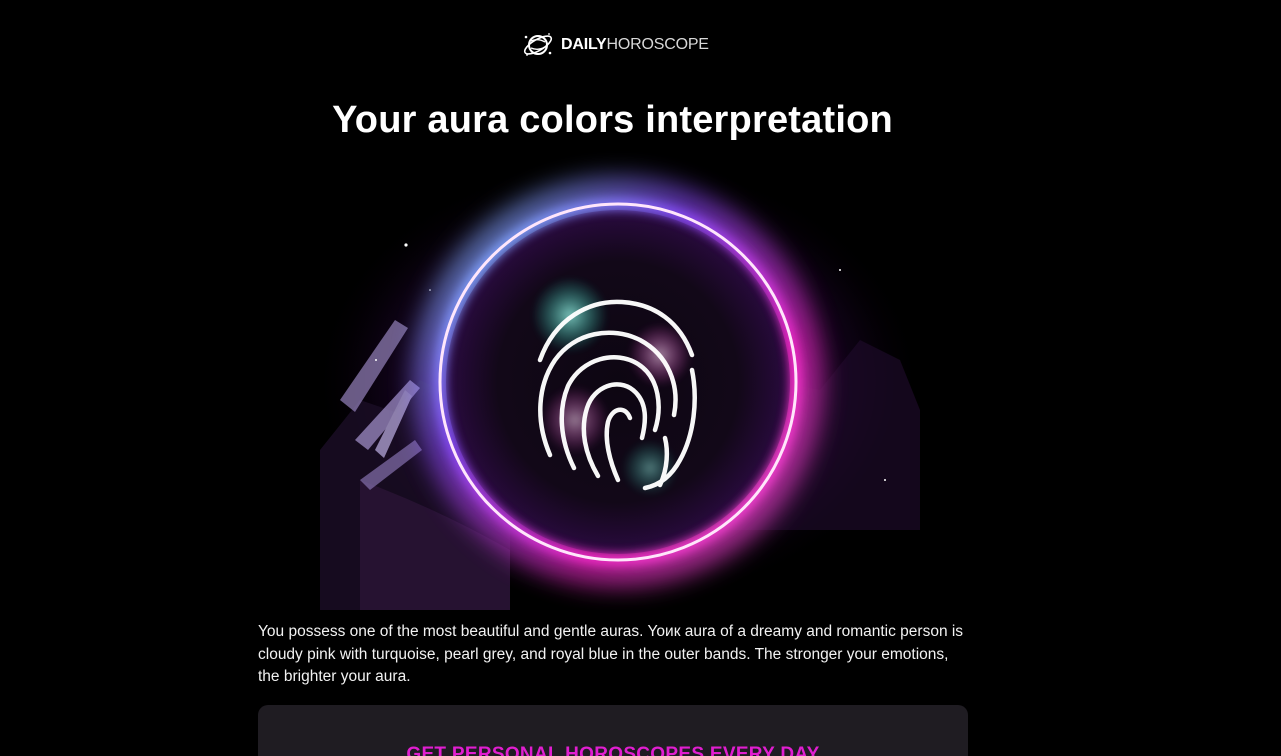 This screenshot has width=1281, height=756. Describe the element at coordinates (612, 120) in the screenshot. I see `page-title: Your aura colors interpretation` at that location.